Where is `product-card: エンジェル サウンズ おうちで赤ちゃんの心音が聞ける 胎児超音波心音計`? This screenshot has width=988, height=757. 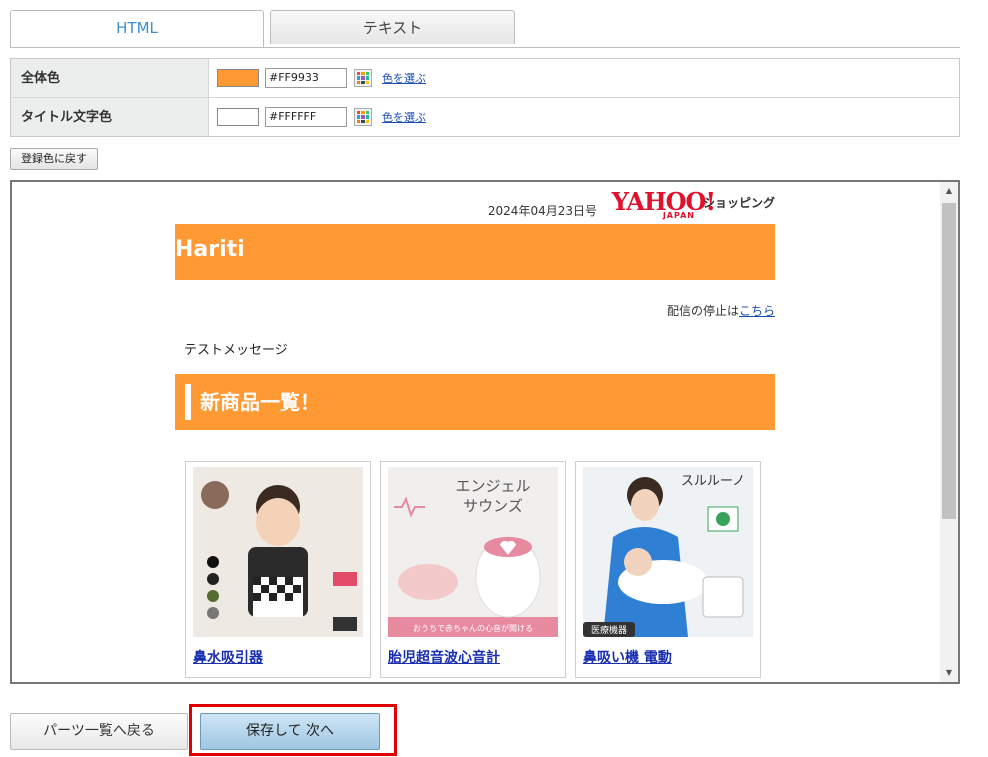 product-card: エンジェル サウンズ おうちで赤ちゃんの心音が聞ける 胎児超音波心音計 is located at coordinates (473, 569).